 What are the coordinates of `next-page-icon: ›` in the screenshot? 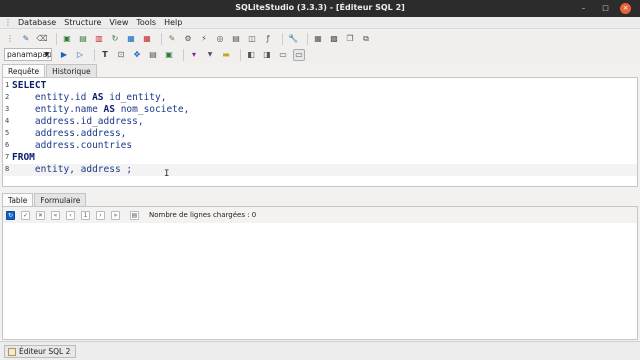 It's located at (100, 215).